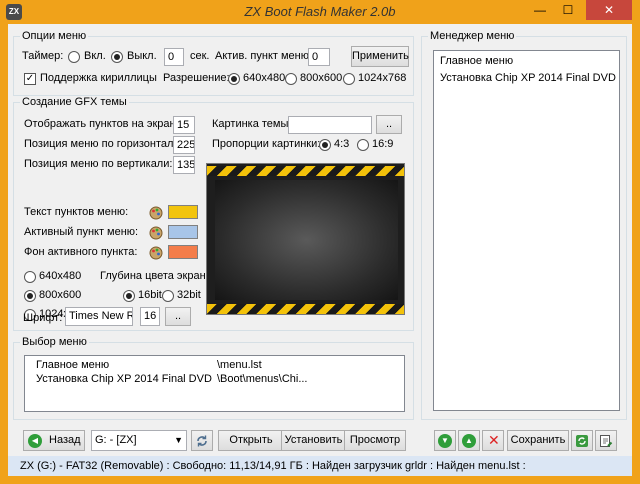  What do you see at coordinates (349, 79) in the screenshot?
I see `res-1024-radio` at bounding box center [349, 79].